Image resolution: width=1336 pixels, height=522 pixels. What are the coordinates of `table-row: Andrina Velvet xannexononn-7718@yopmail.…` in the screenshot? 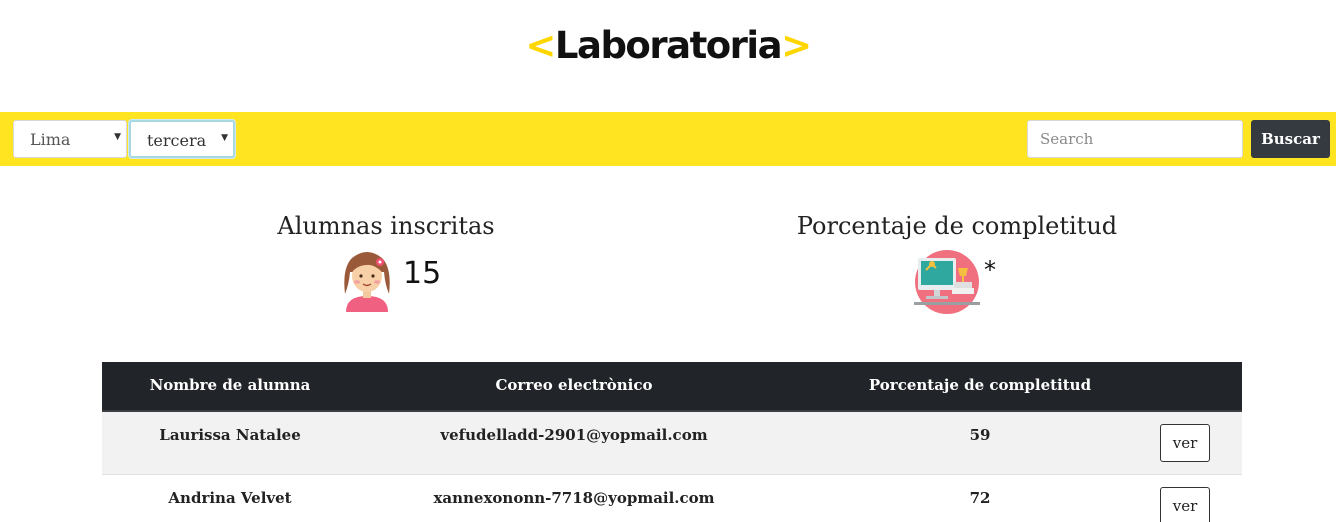 It's located at (672, 498).